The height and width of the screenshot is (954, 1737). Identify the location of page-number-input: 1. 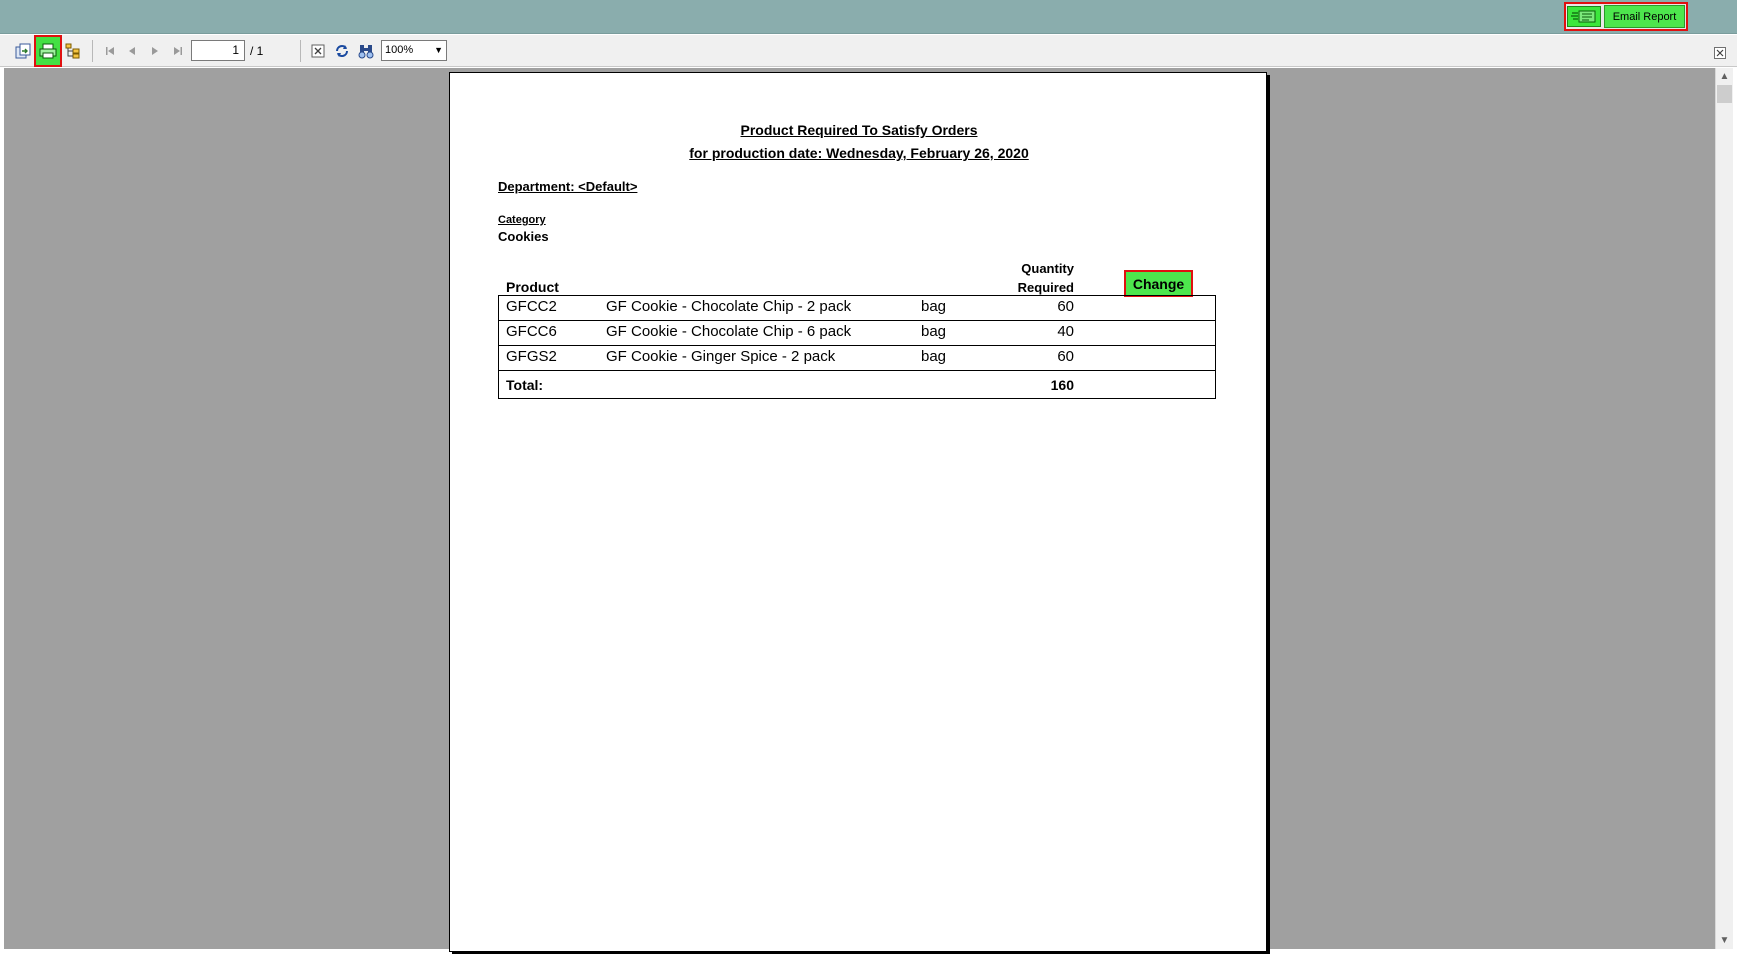
(218, 50).